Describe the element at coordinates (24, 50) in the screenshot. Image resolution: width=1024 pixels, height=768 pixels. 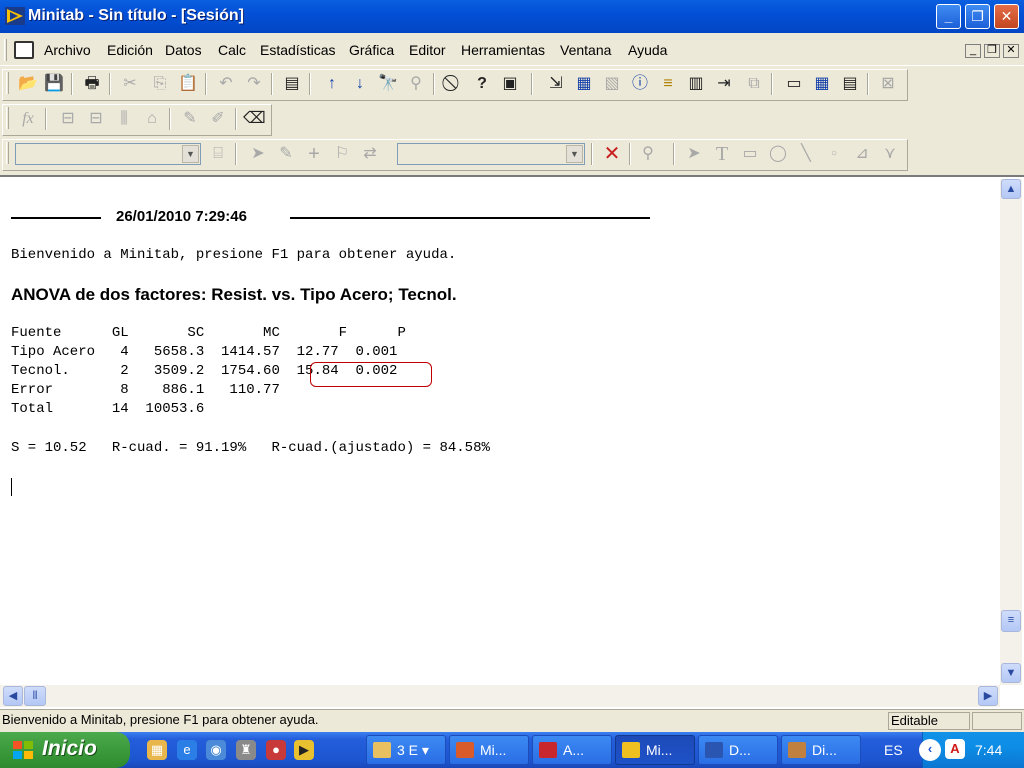
I see `session-window-icon` at that location.